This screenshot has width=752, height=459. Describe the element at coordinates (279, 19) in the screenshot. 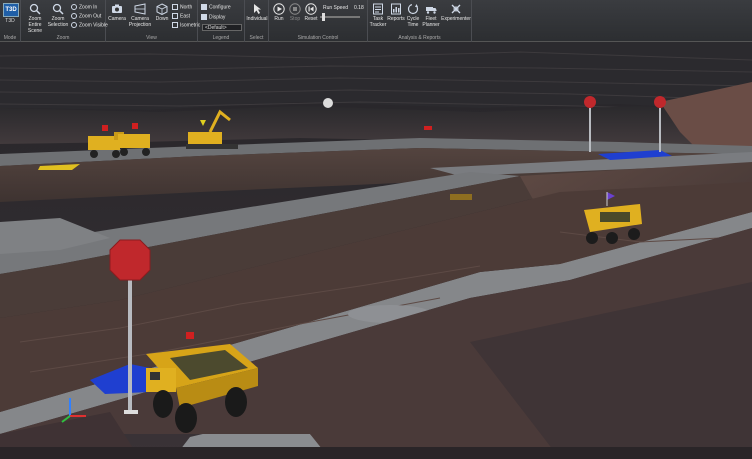

I see `run-label: Run` at that location.